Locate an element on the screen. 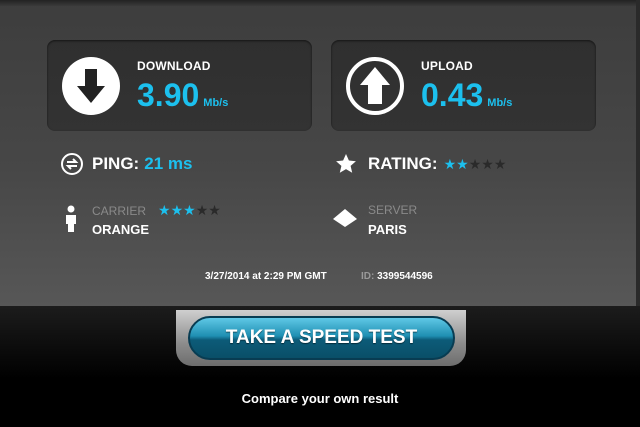 The width and height of the screenshot is (640, 427). carrier-stars: ★ ★ ★ ★ ★ is located at coordinates (189, 210).